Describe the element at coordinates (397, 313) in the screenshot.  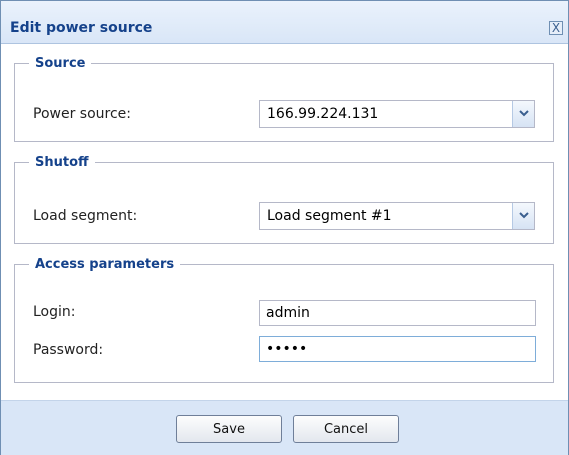
I see `login-input` at that location.